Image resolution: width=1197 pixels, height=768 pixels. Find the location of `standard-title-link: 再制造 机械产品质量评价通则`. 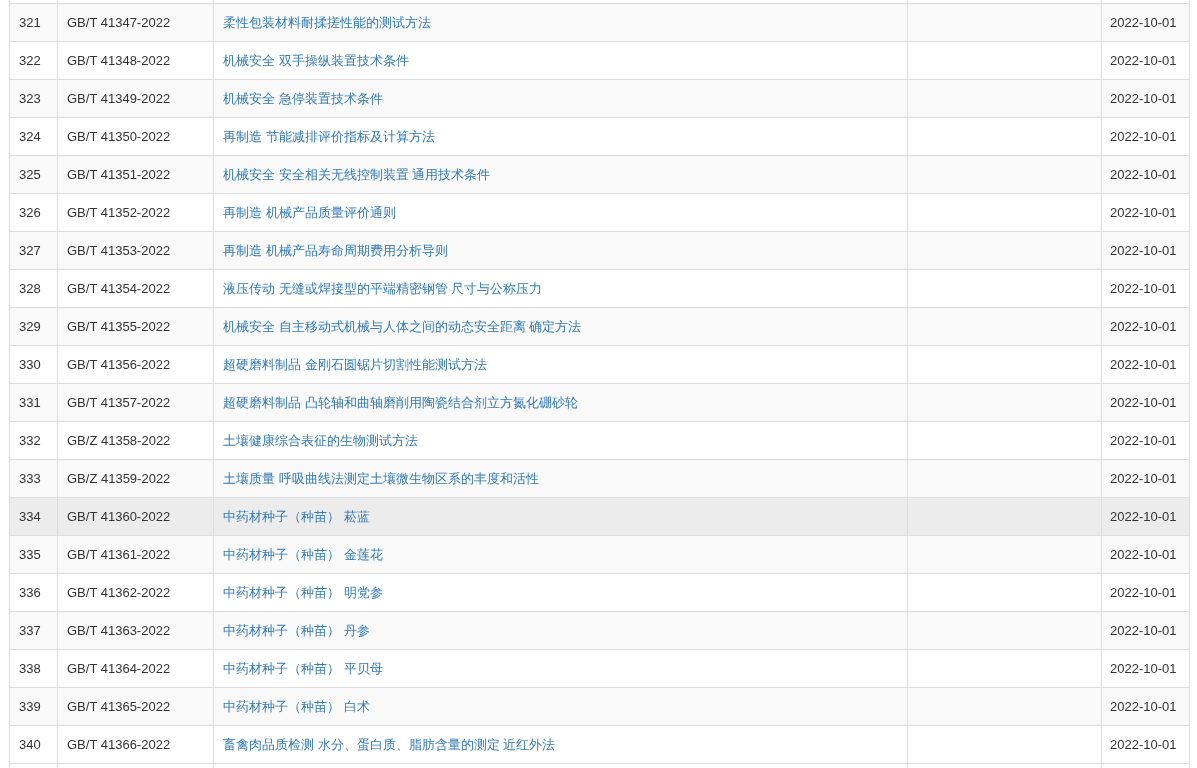

standard-title-link: 再制造 机械产品质量评价通则 is located at coordinates (309, 212).